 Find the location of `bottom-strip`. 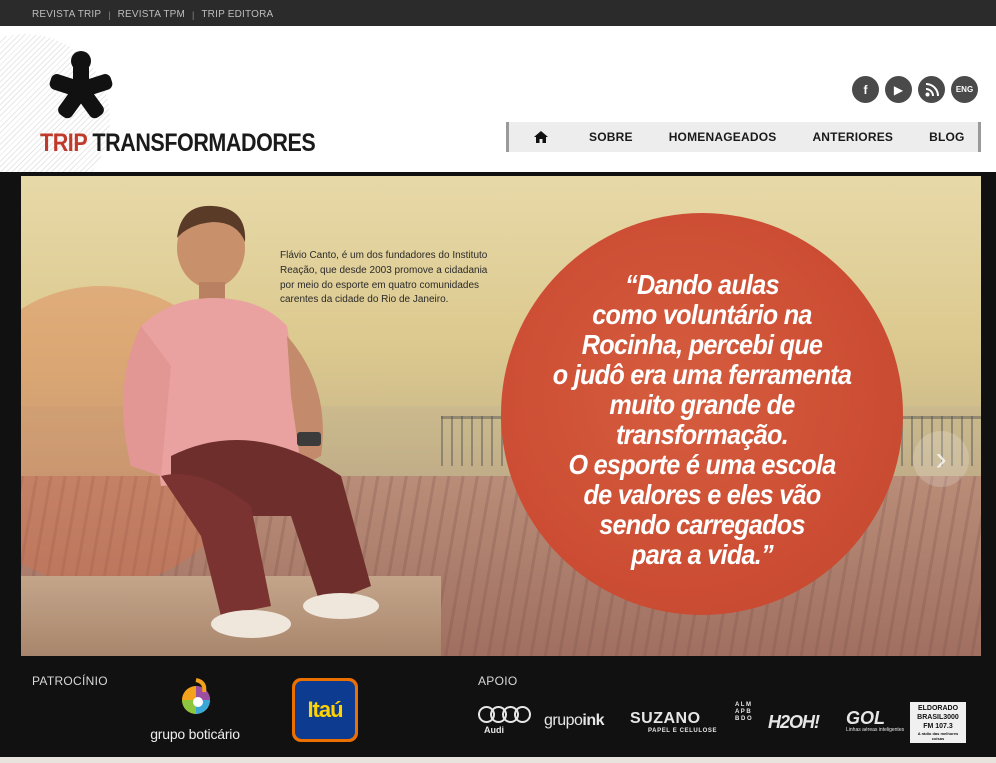

bottom-strip is located at coordinates (498, 760).